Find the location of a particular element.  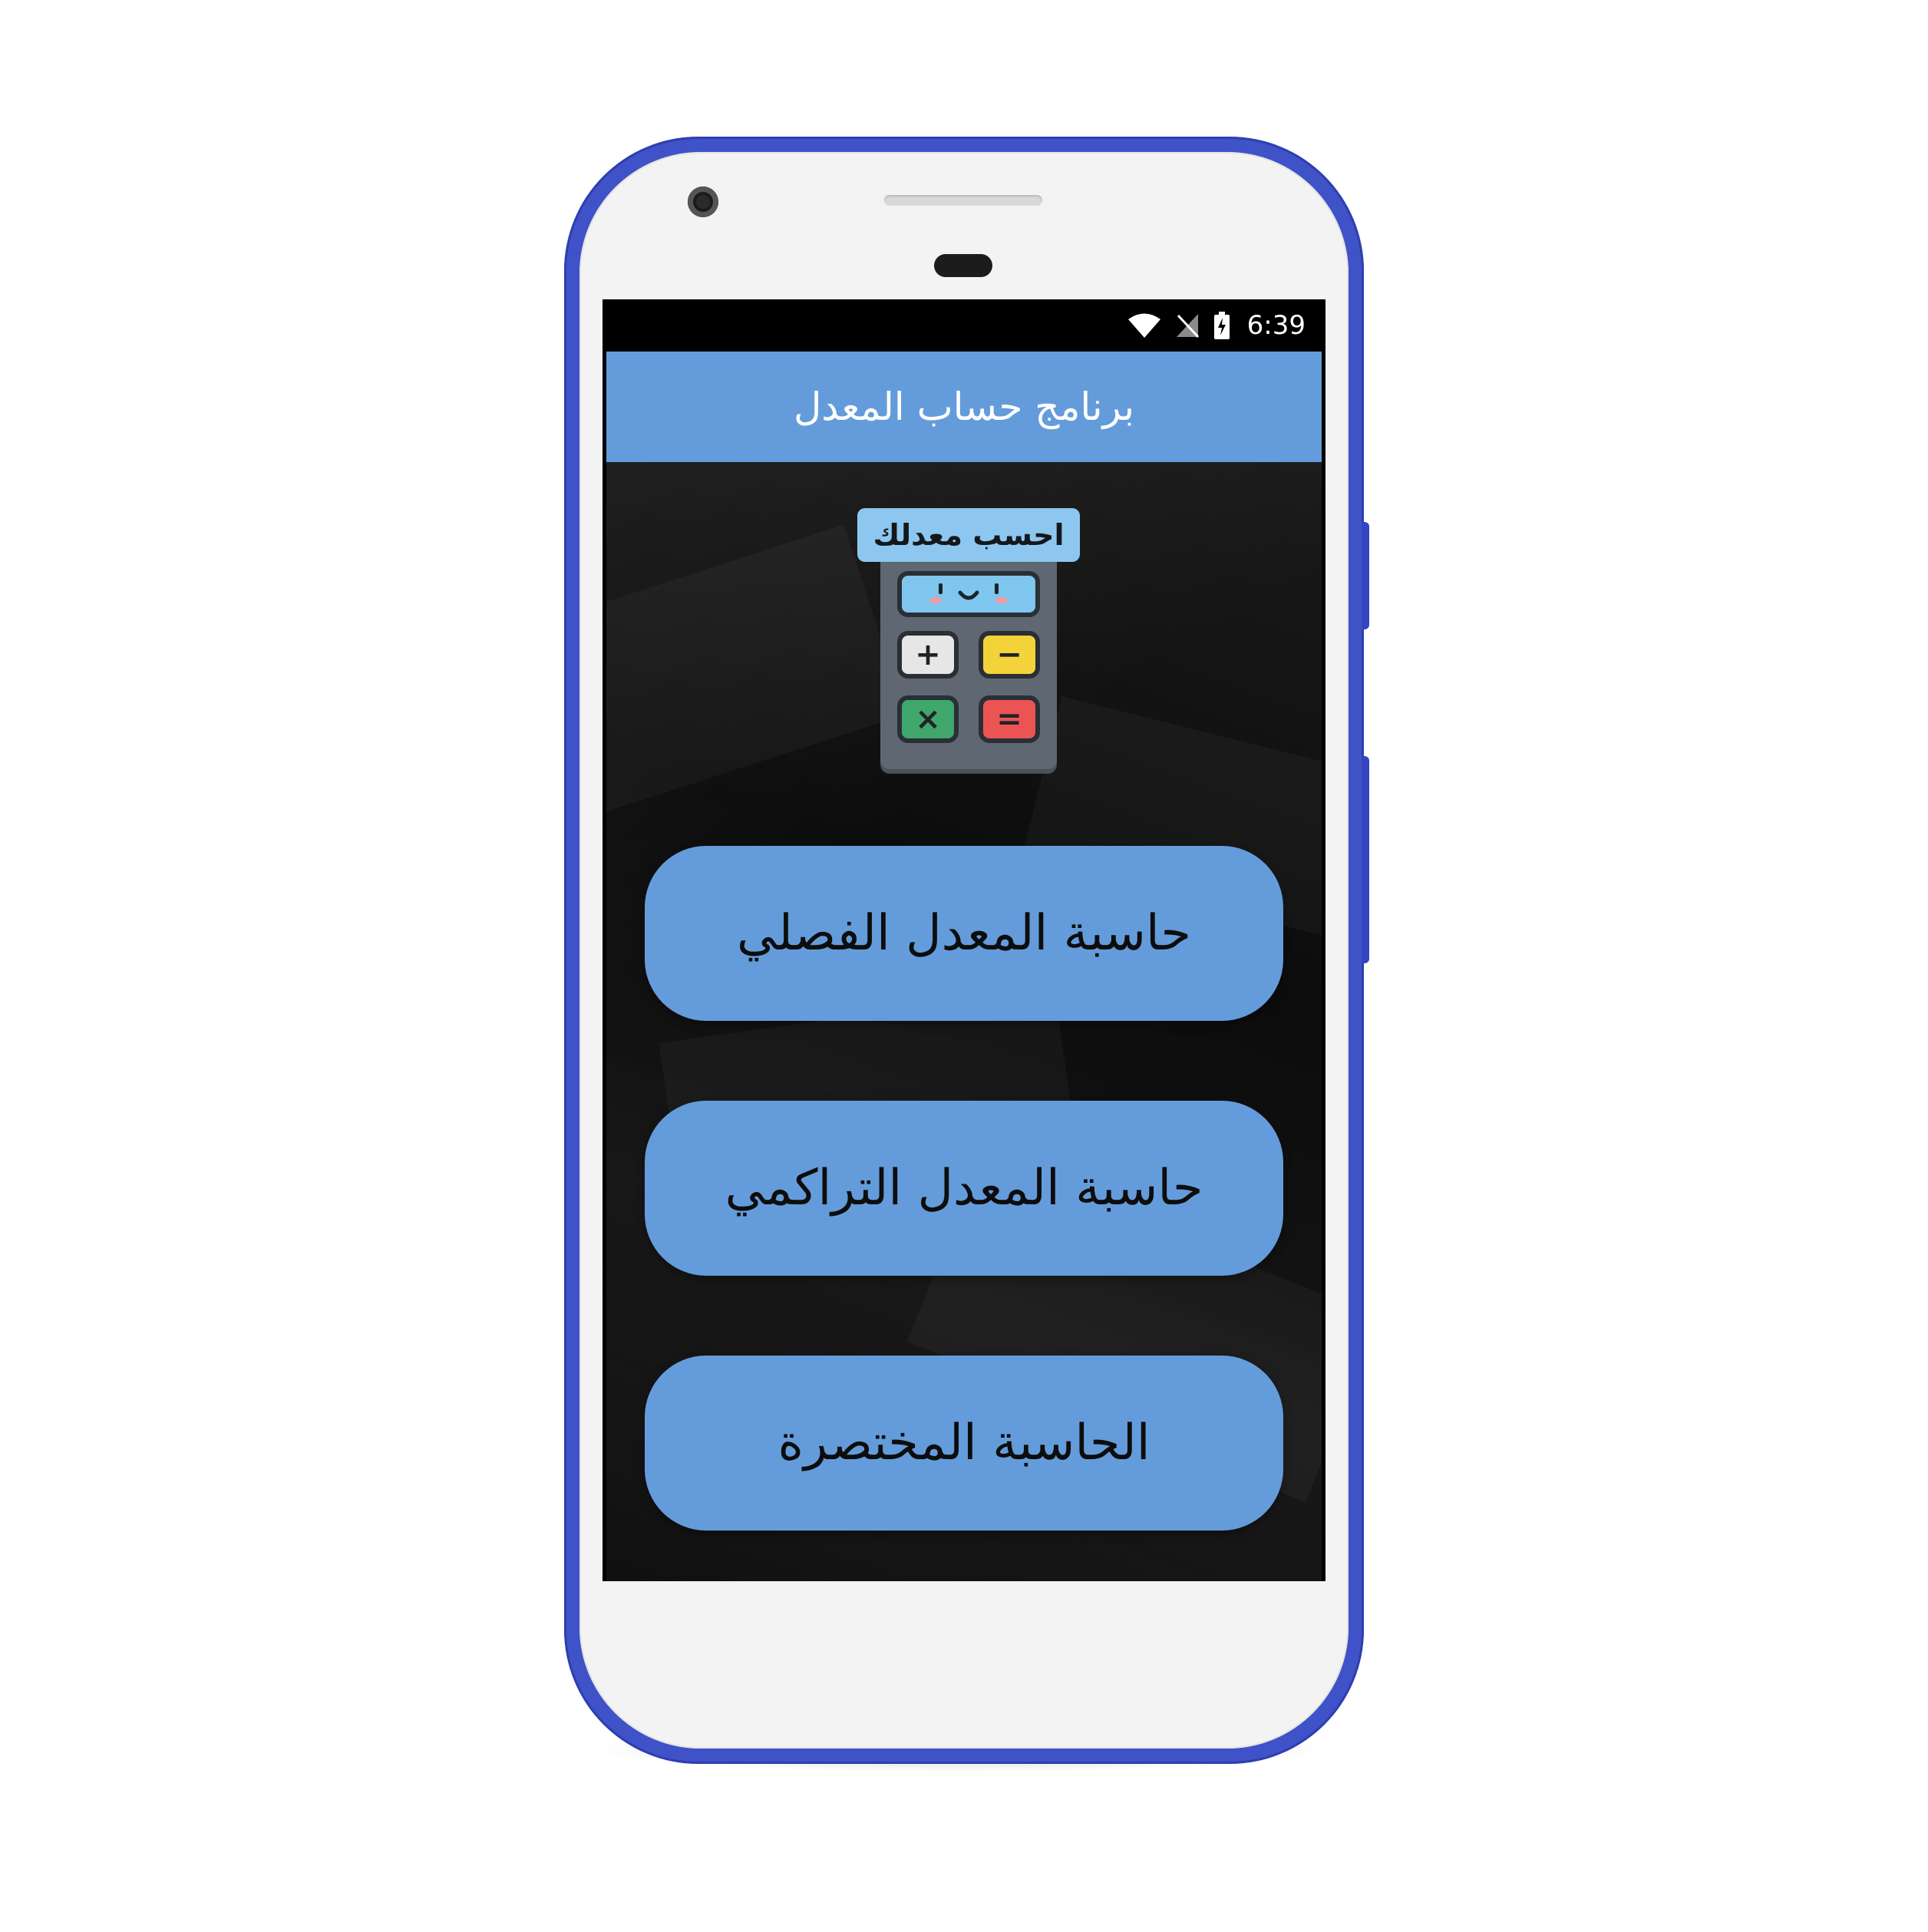

calculator-display is located at coordinates (969, 594).